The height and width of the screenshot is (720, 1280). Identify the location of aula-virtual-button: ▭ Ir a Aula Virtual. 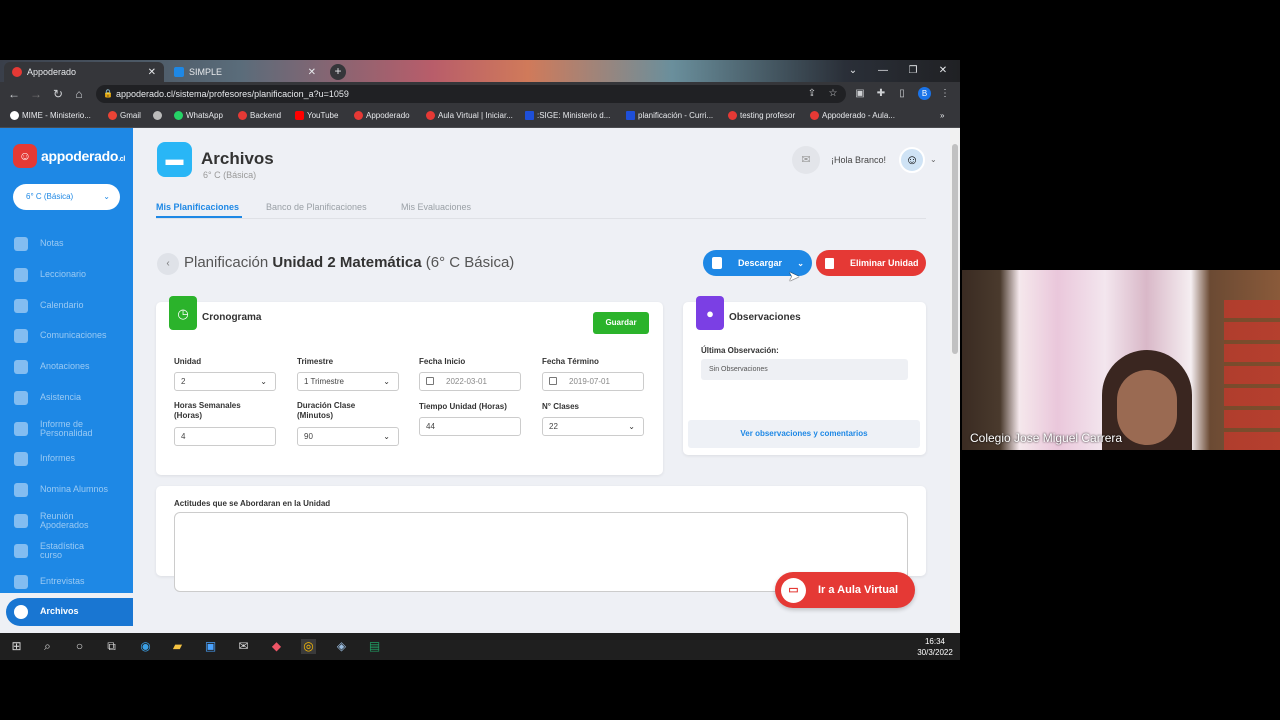
(845, 590).